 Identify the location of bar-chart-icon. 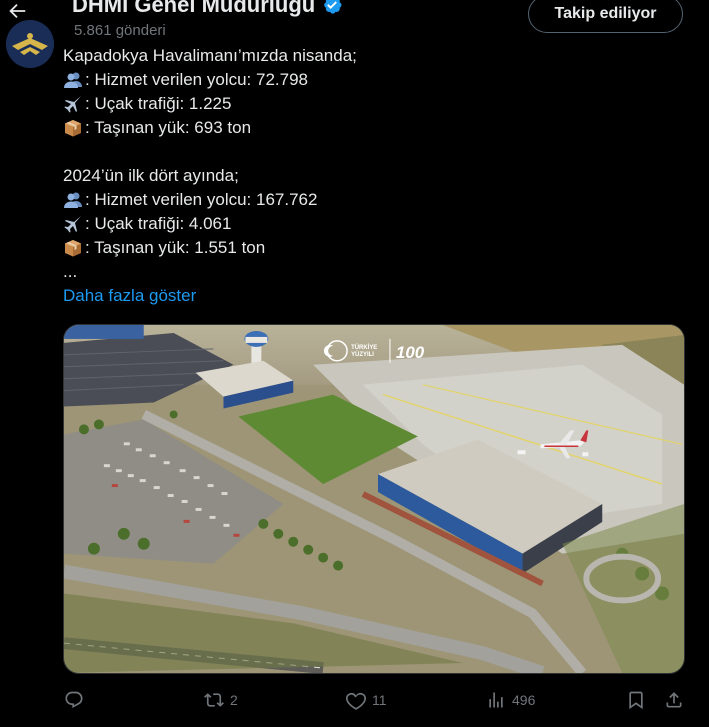
(496, 700).